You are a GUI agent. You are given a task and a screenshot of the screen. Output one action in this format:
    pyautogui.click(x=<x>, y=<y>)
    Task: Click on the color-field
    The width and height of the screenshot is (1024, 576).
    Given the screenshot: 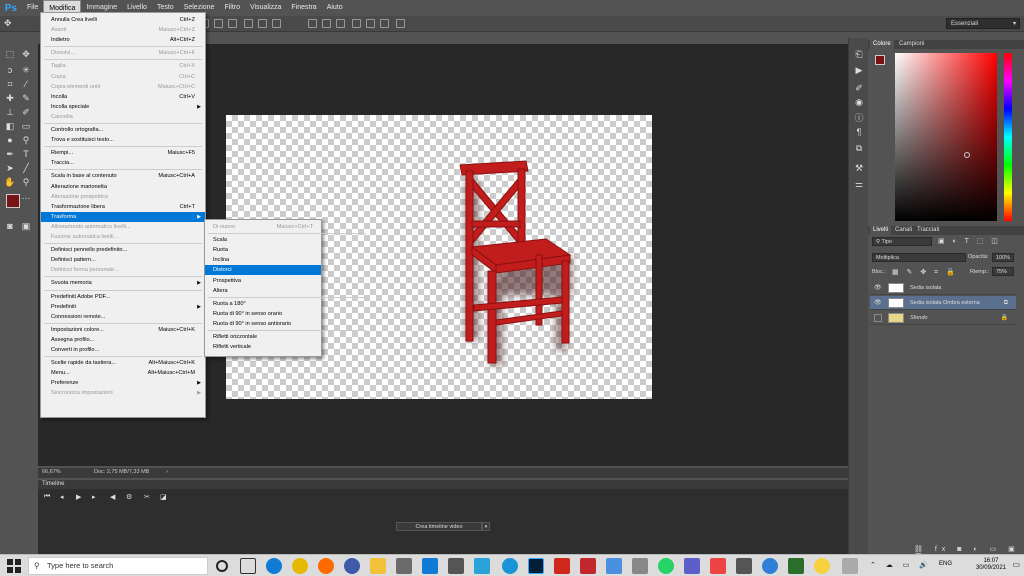 What is the action you would take?
    pyautogui.click(x=946, y=137)
    